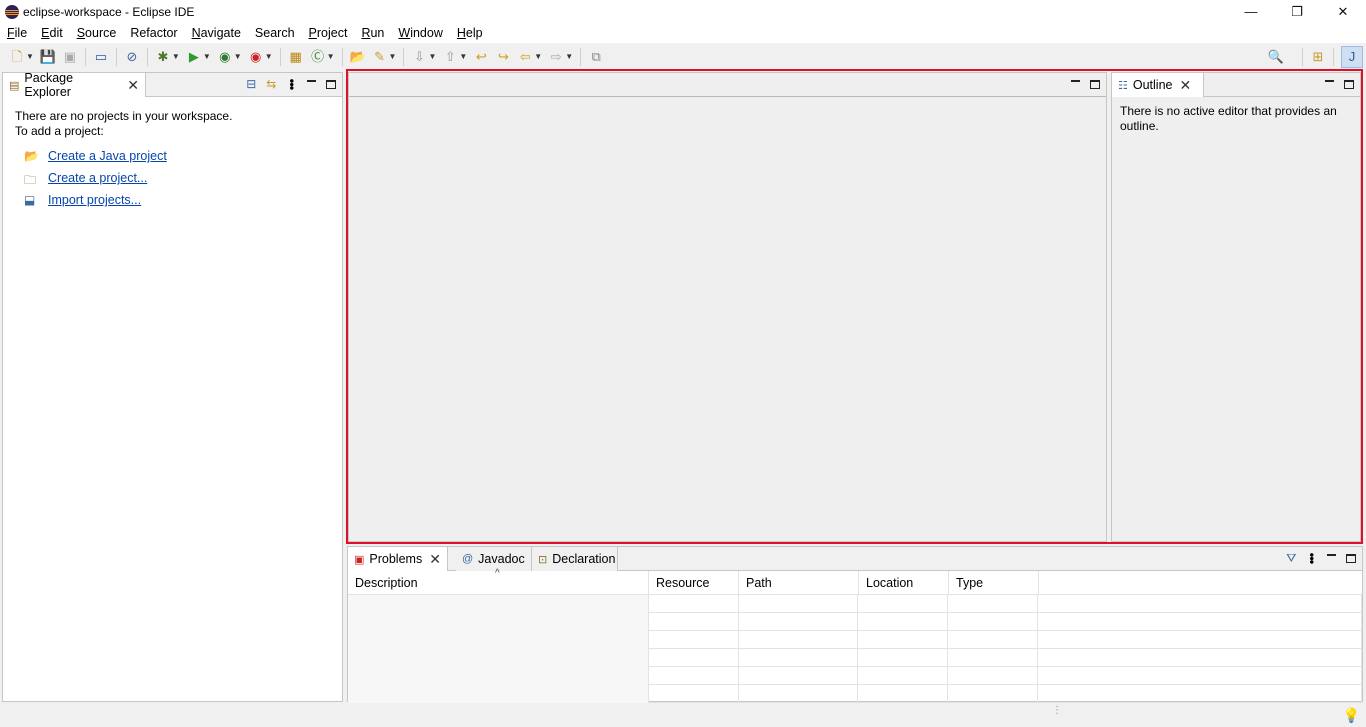  What do you see at coordinates (420, 33) in the screenshot?
I see `menu-window: Window` at bounding box center [420, 33].